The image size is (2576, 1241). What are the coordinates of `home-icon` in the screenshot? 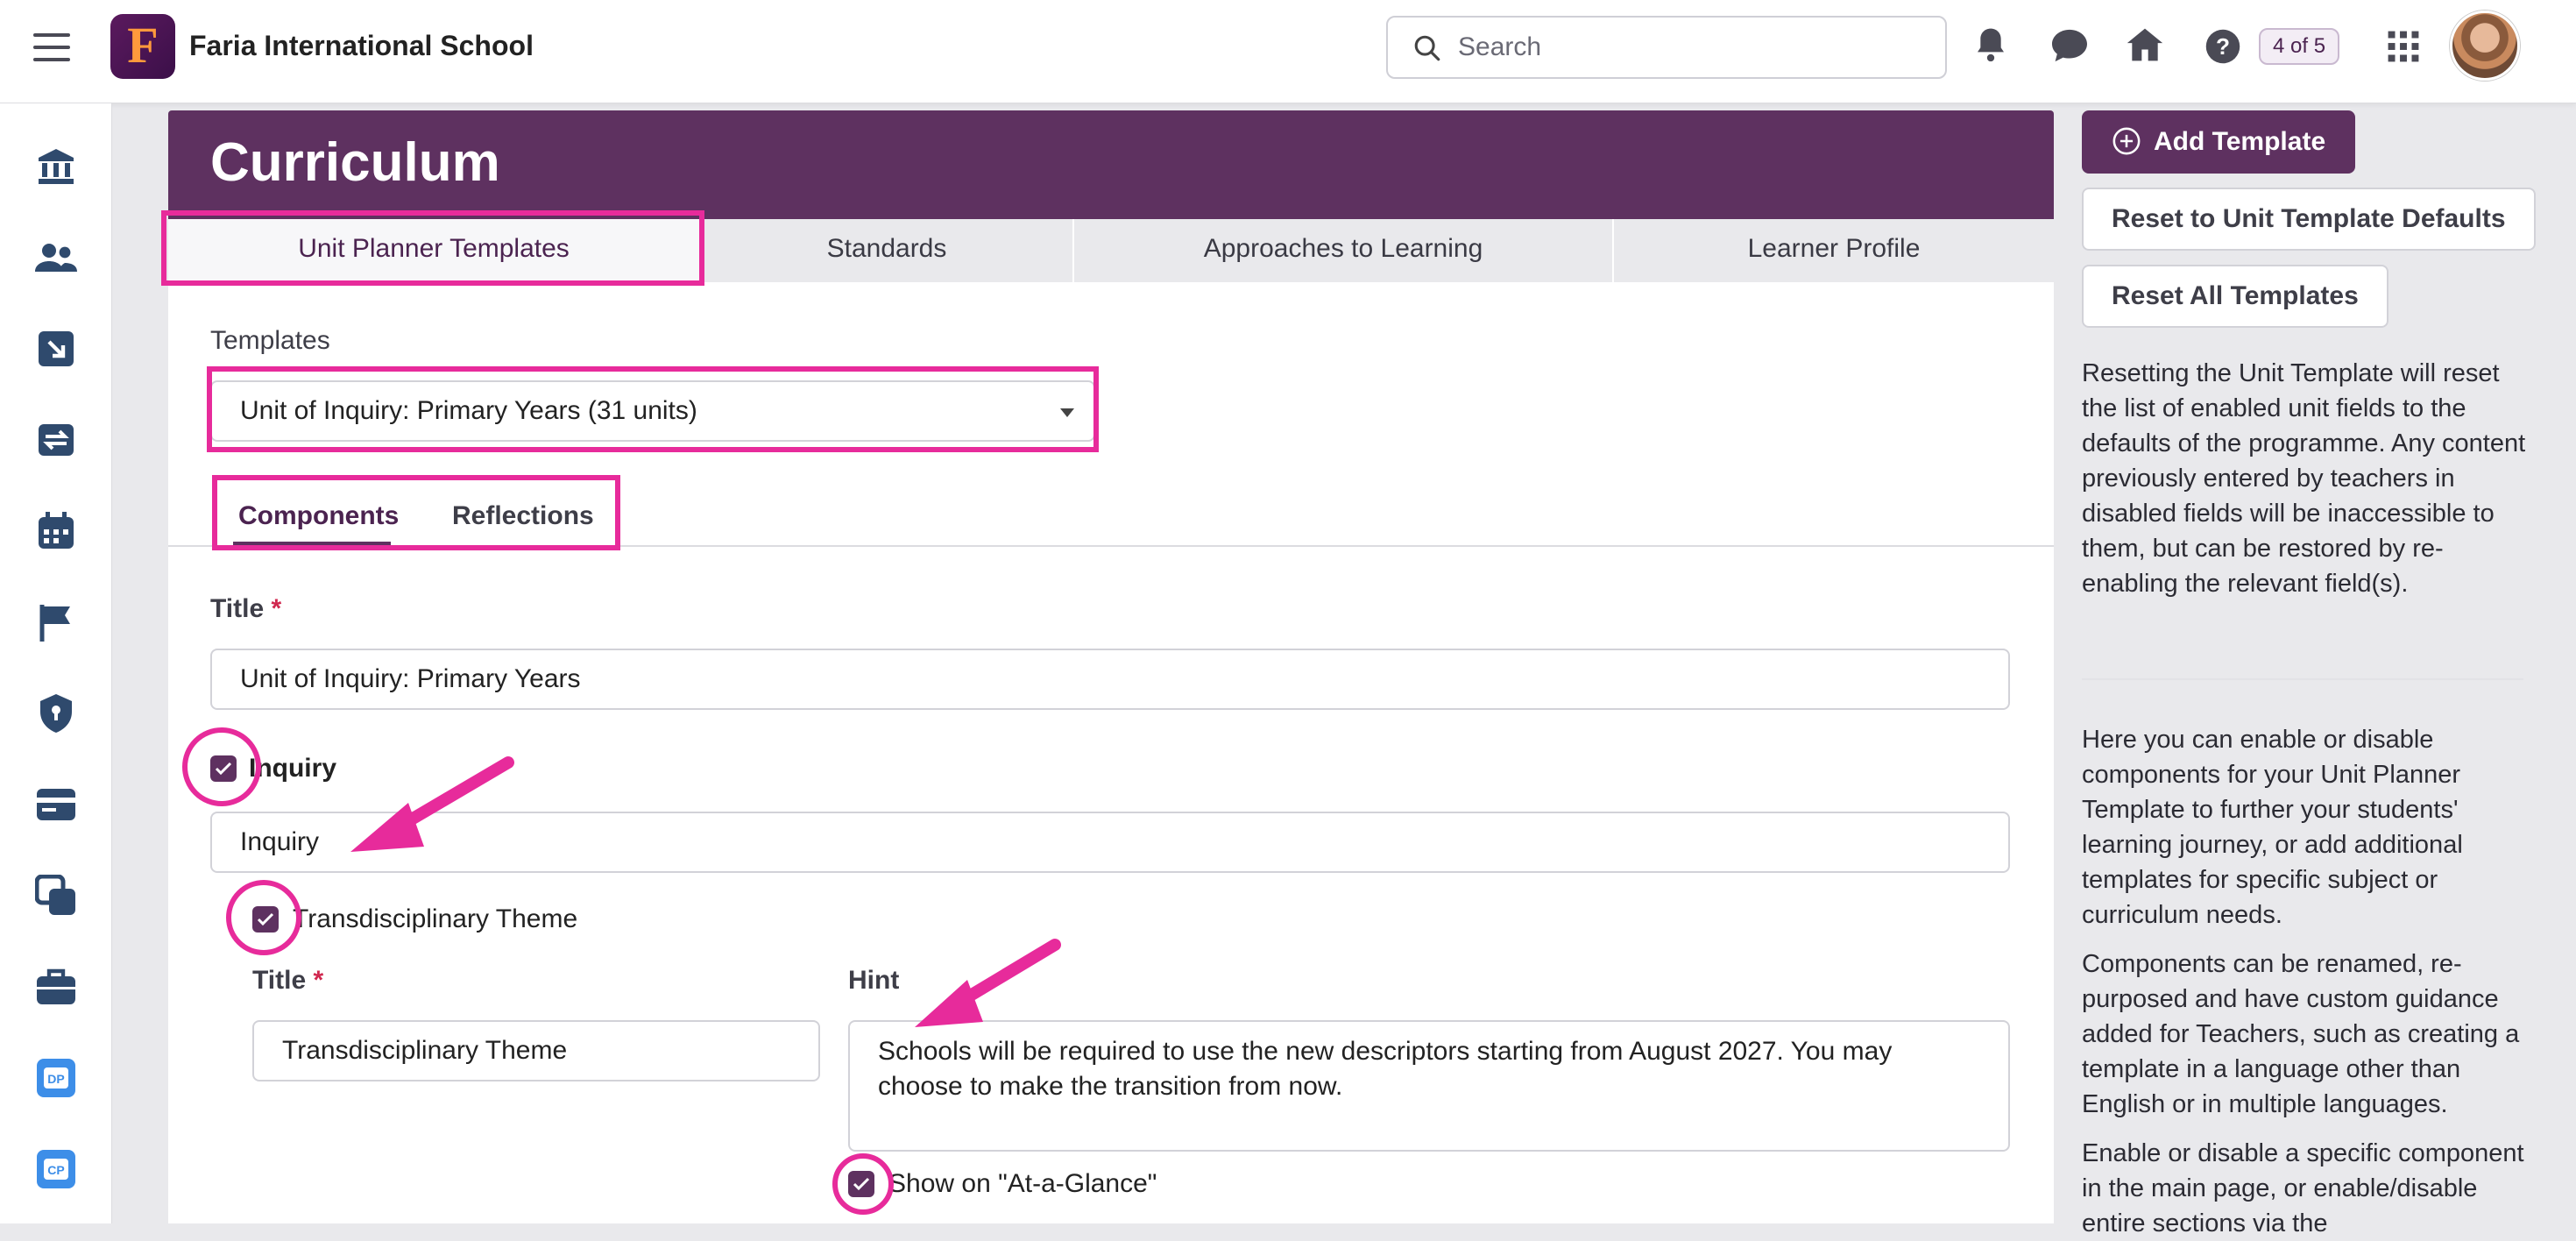 It's located at (2145, 44).